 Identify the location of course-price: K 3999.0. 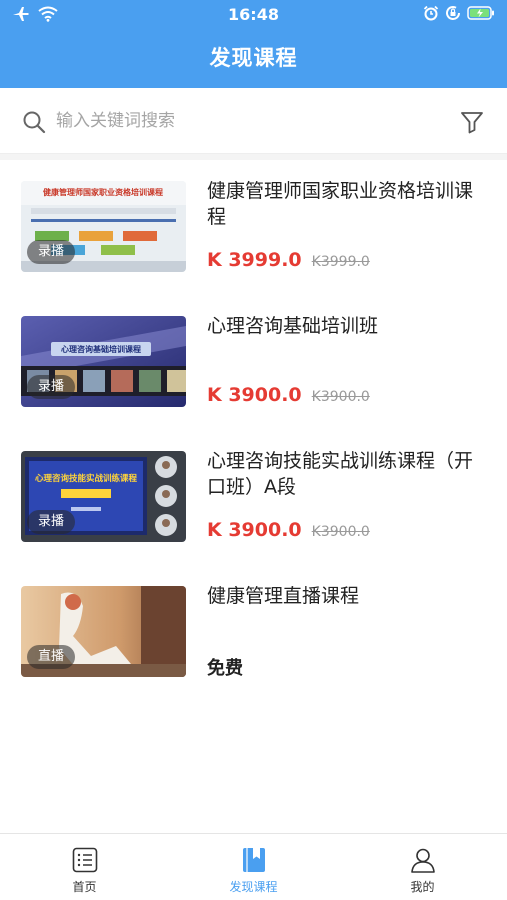
(254, 260).